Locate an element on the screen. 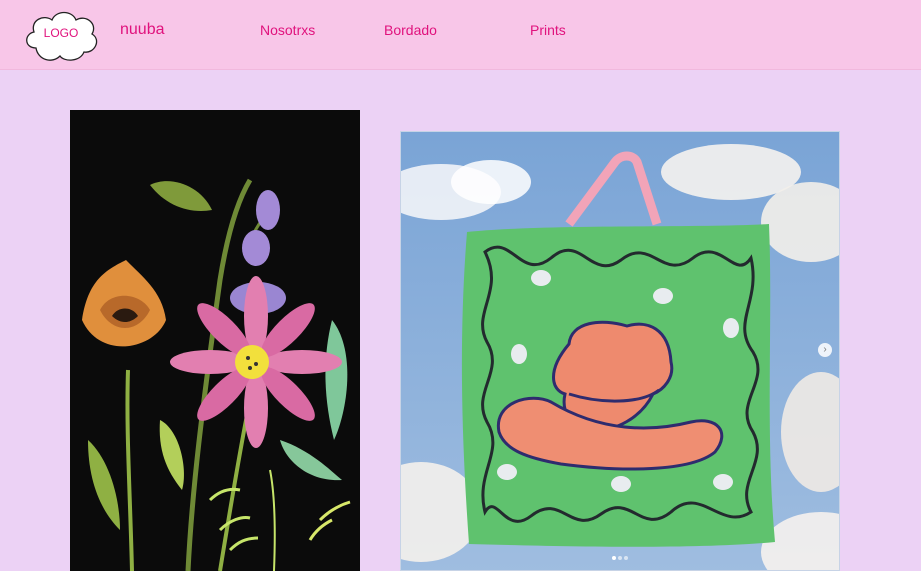  logo: LOGO is located at coordinates (61, 36).